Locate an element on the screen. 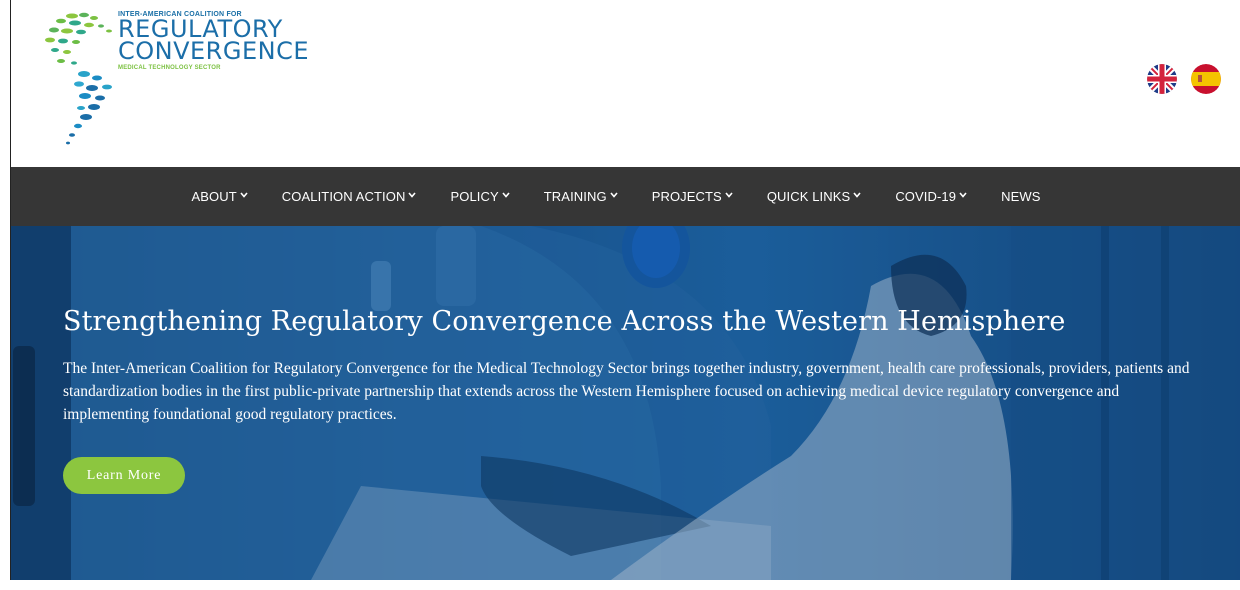 The height and width of the screenshot is (590, 1240). logo-sector: MEDICAL TECHNOLOGY SECTOR is located at coordinates (169, 68).